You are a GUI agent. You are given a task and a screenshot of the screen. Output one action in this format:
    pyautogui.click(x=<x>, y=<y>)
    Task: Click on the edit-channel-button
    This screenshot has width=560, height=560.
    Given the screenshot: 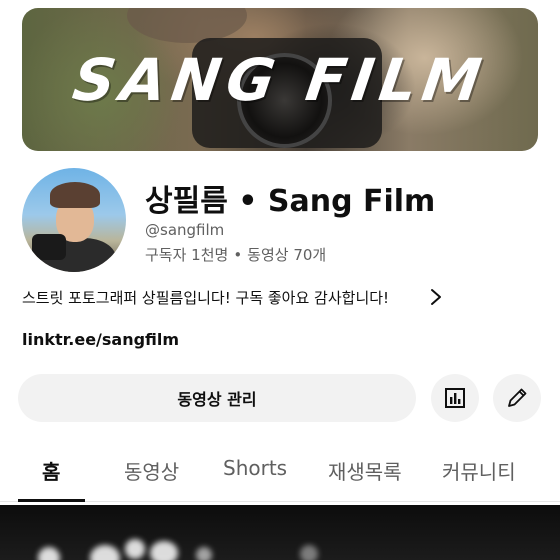 What is the action you would take?
    pyautogui.click(x=517, y=398)
    